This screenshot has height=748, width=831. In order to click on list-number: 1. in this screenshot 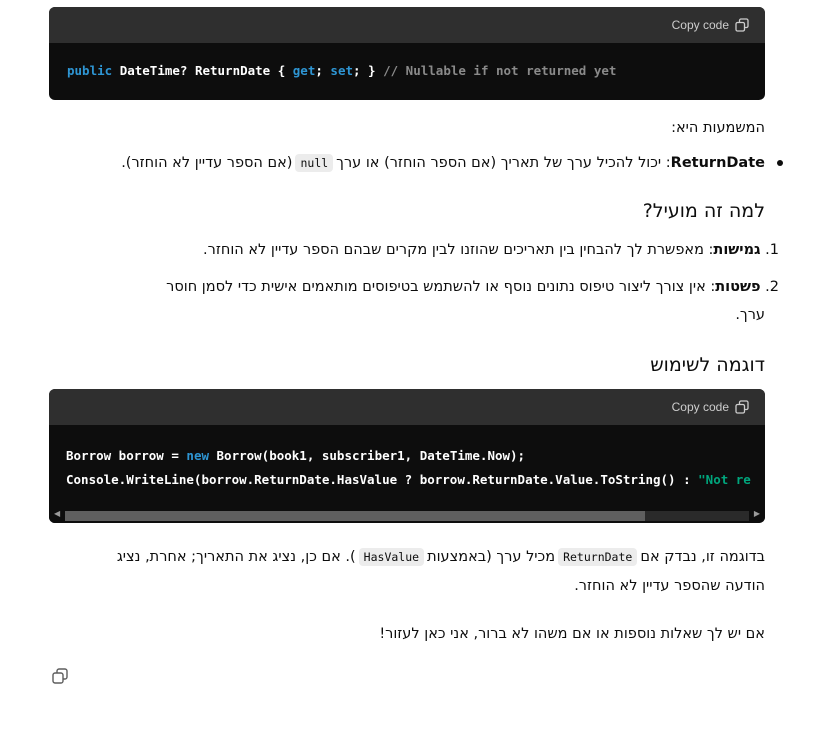, I will do `click(772, 250)`.